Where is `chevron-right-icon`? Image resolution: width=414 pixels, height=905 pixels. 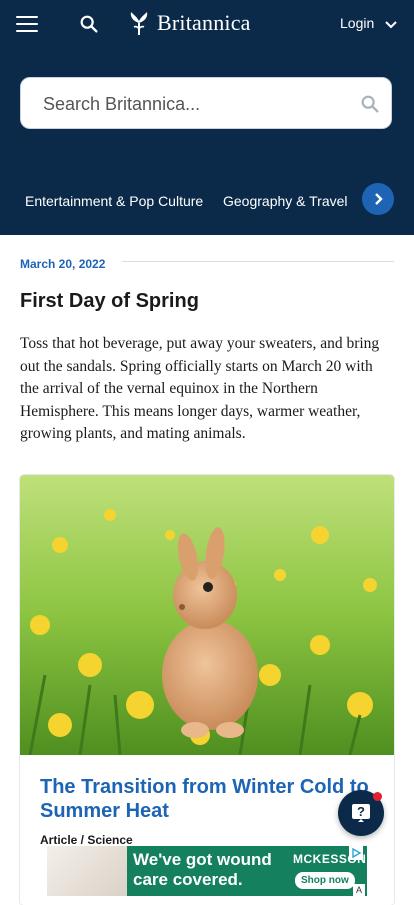
chevron-right-icon is located at coordinates (379, 199).